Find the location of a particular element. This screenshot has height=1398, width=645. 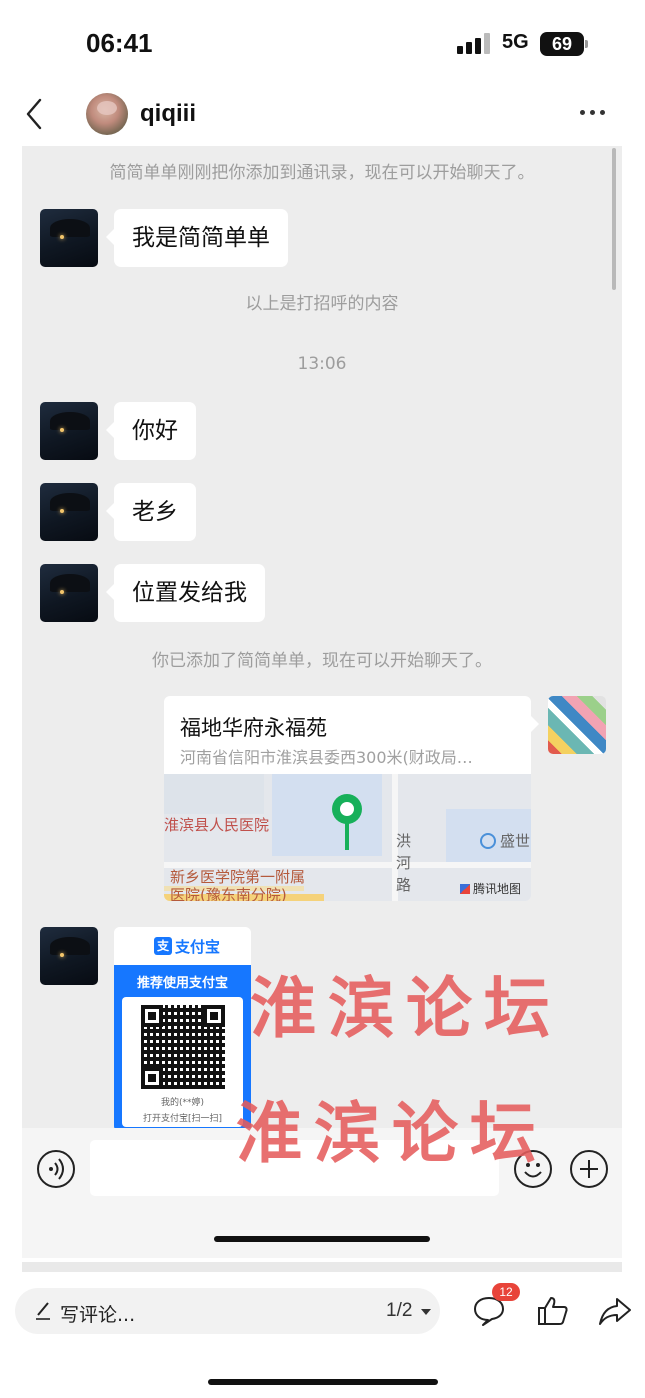

system-message: 你已添加了简简单单，现在可以开始聊天了。 is located at coordinates (322, 661).